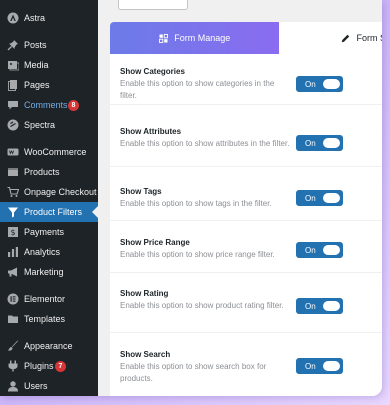 The image size is (390, 405). Describe the element at coordinates (13, 252) in the screenshot. I see `analytics-icon` at that location.